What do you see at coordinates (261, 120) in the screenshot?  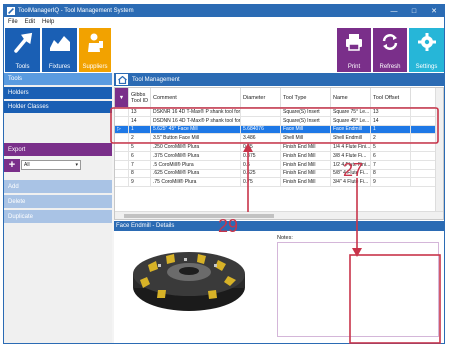 I see `table-cell` at bounding box center [261, 120].